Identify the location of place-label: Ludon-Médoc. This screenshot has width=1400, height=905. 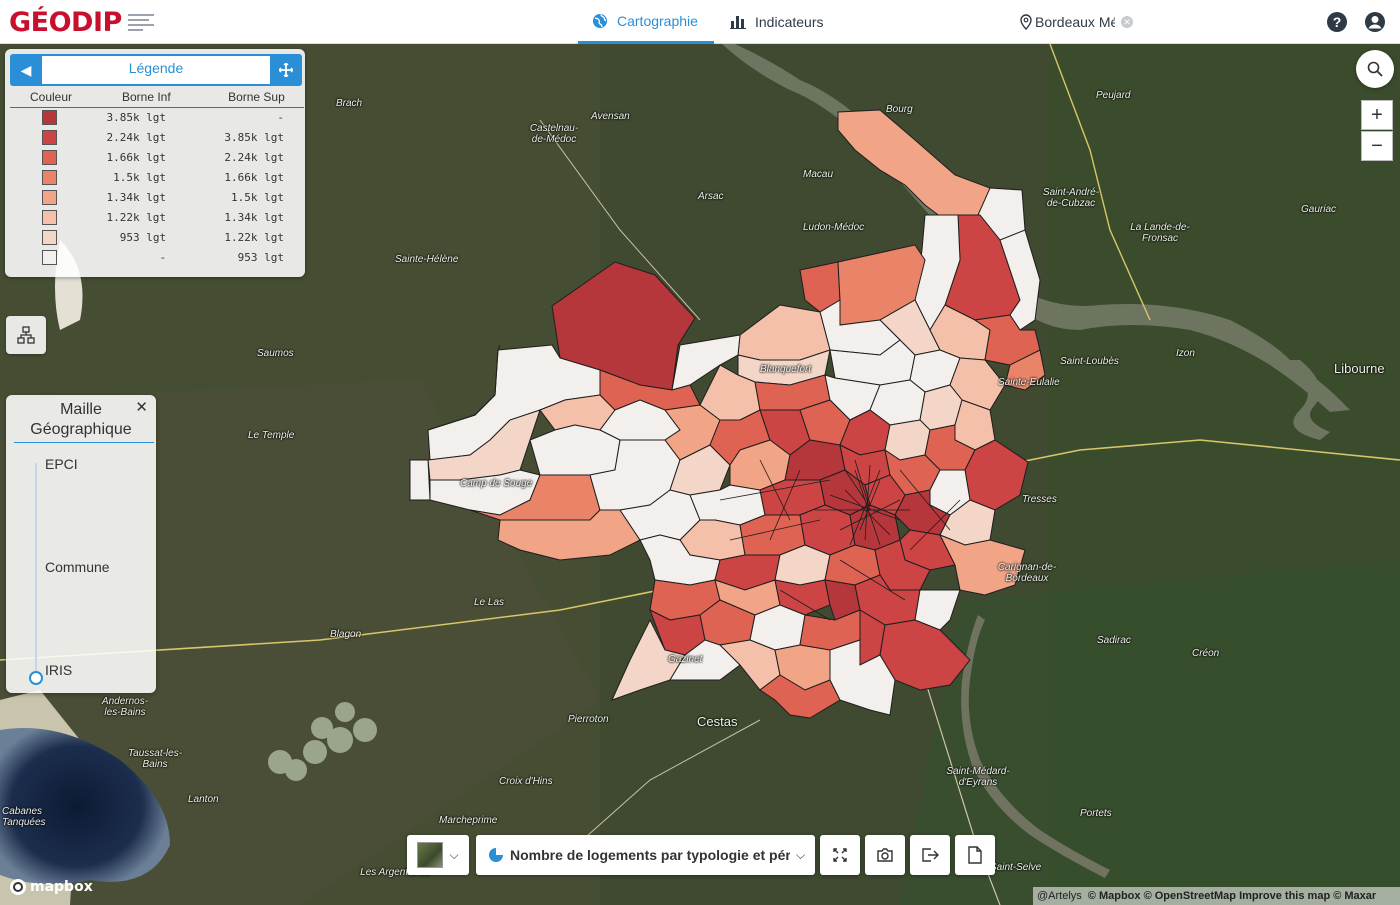
(834, 227).